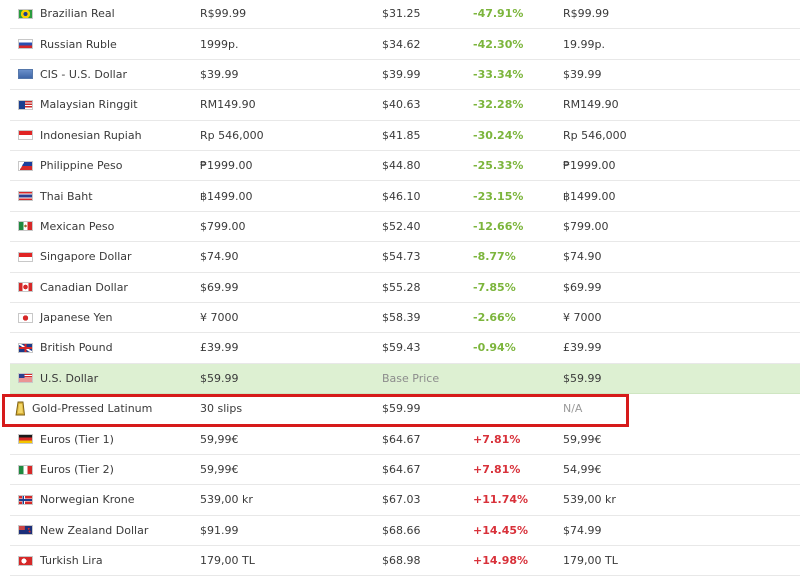  I want to click on other-price: 19.99p., so click(584, 44).